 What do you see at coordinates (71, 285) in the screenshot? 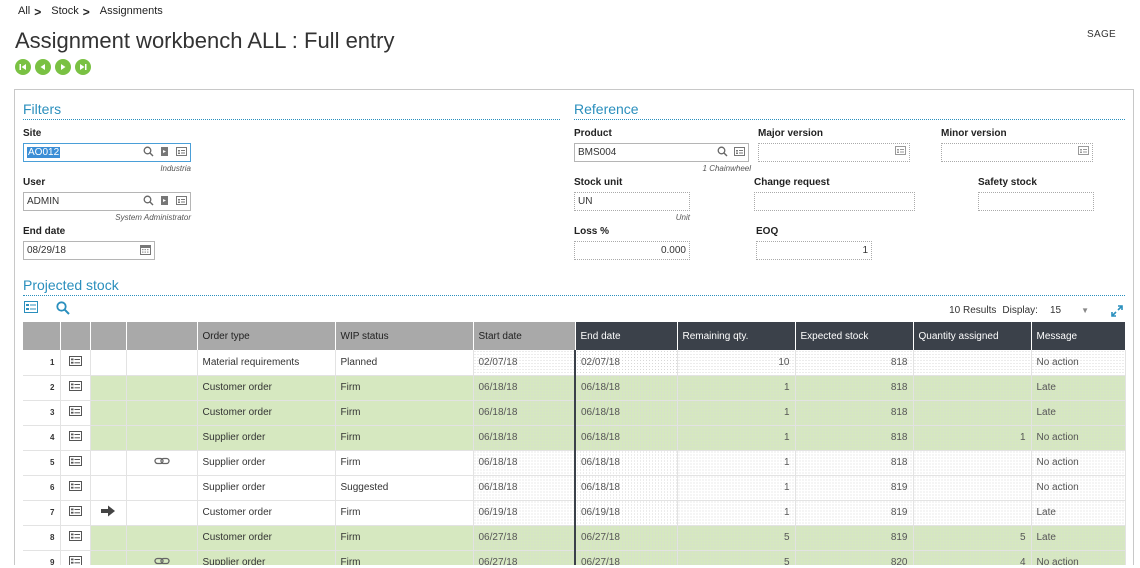
I see `projected-stock-title: Projected stock` at bounding box center [71, 285].